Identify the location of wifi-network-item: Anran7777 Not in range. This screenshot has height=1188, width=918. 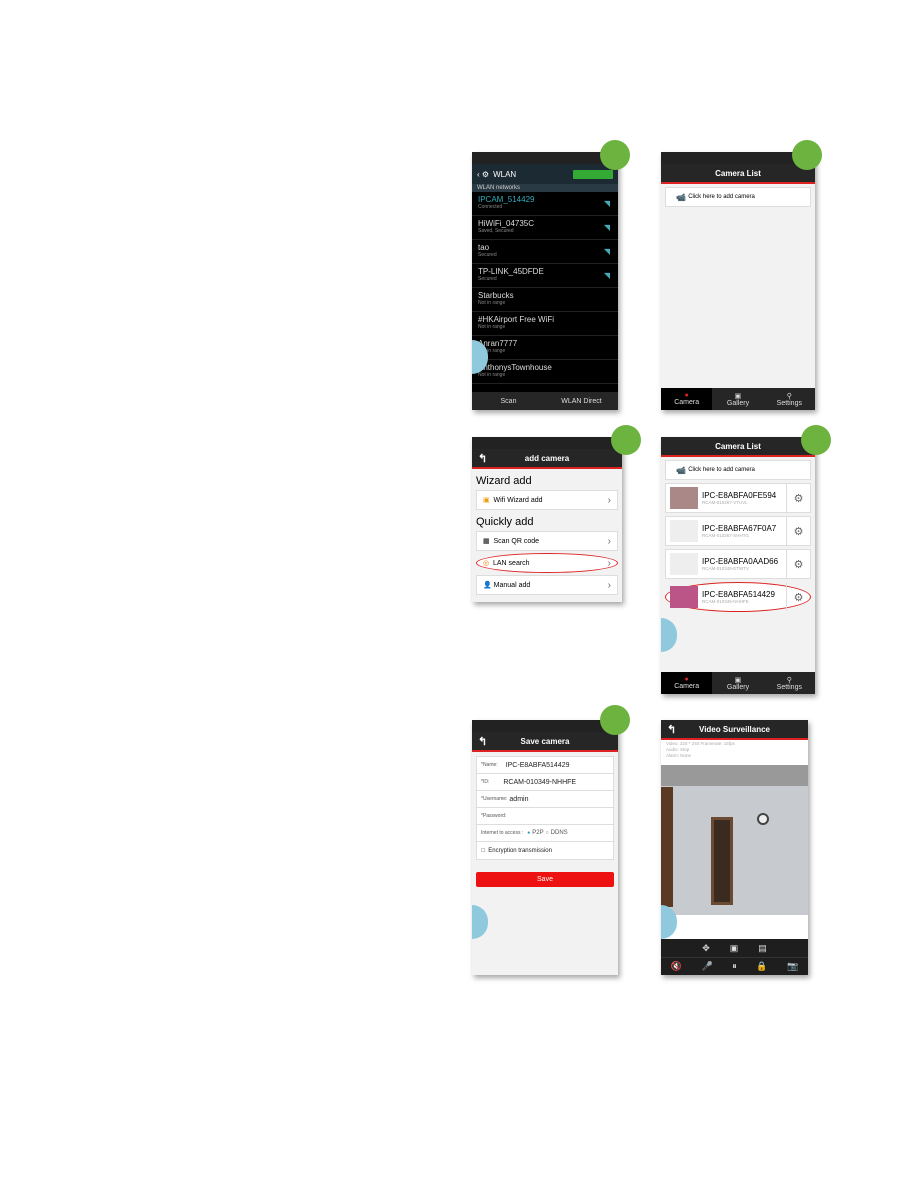
(545, 348).